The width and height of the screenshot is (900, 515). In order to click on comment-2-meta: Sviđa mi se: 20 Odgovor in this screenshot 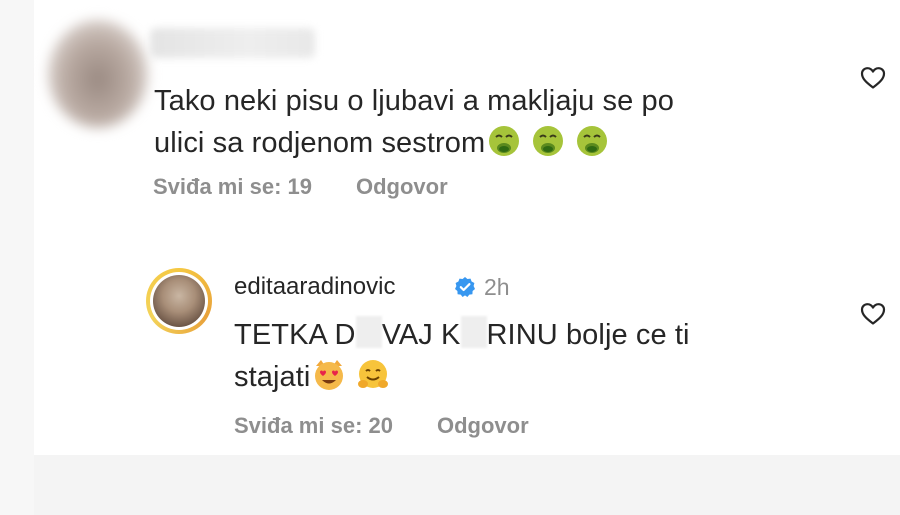, I will do `click(403, 426)`.